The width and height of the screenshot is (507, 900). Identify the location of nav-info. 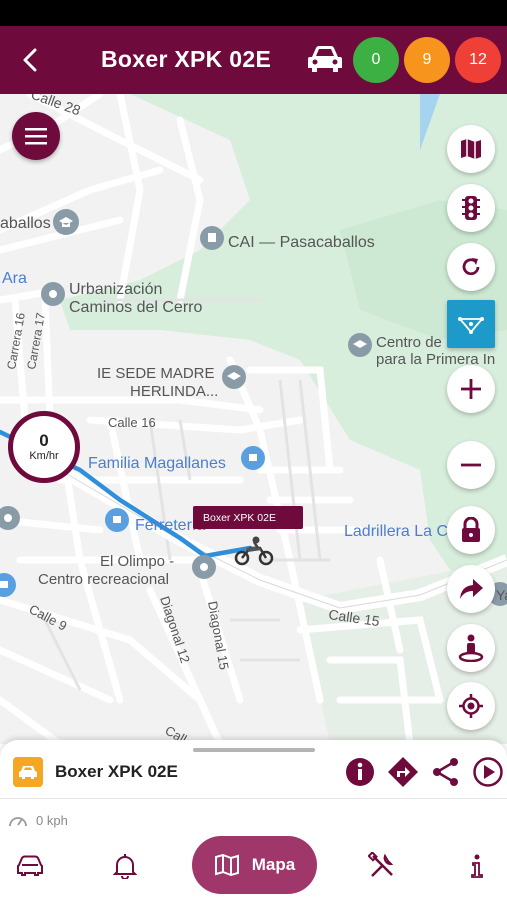
(477, 866).